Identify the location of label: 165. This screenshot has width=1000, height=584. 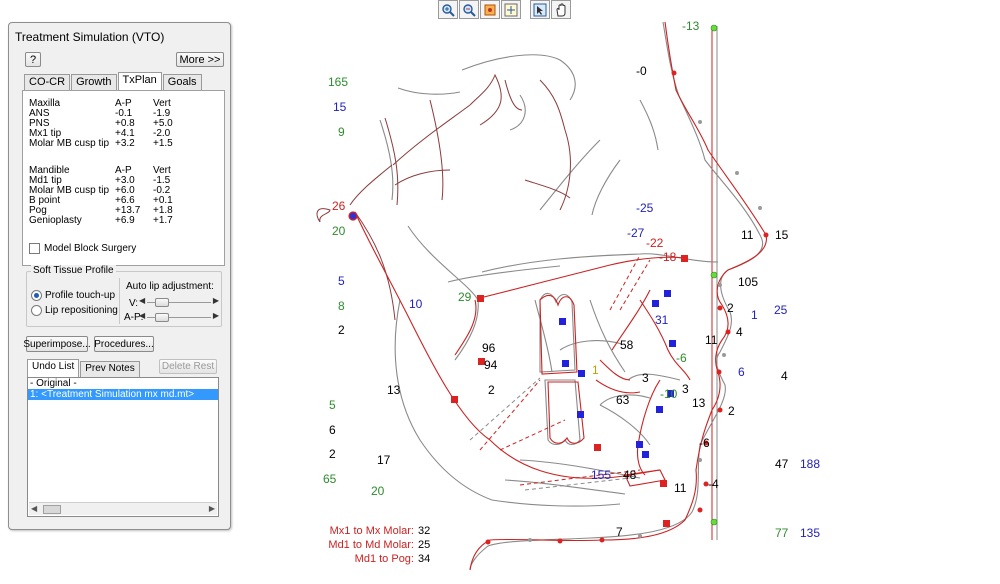
(338, 82).